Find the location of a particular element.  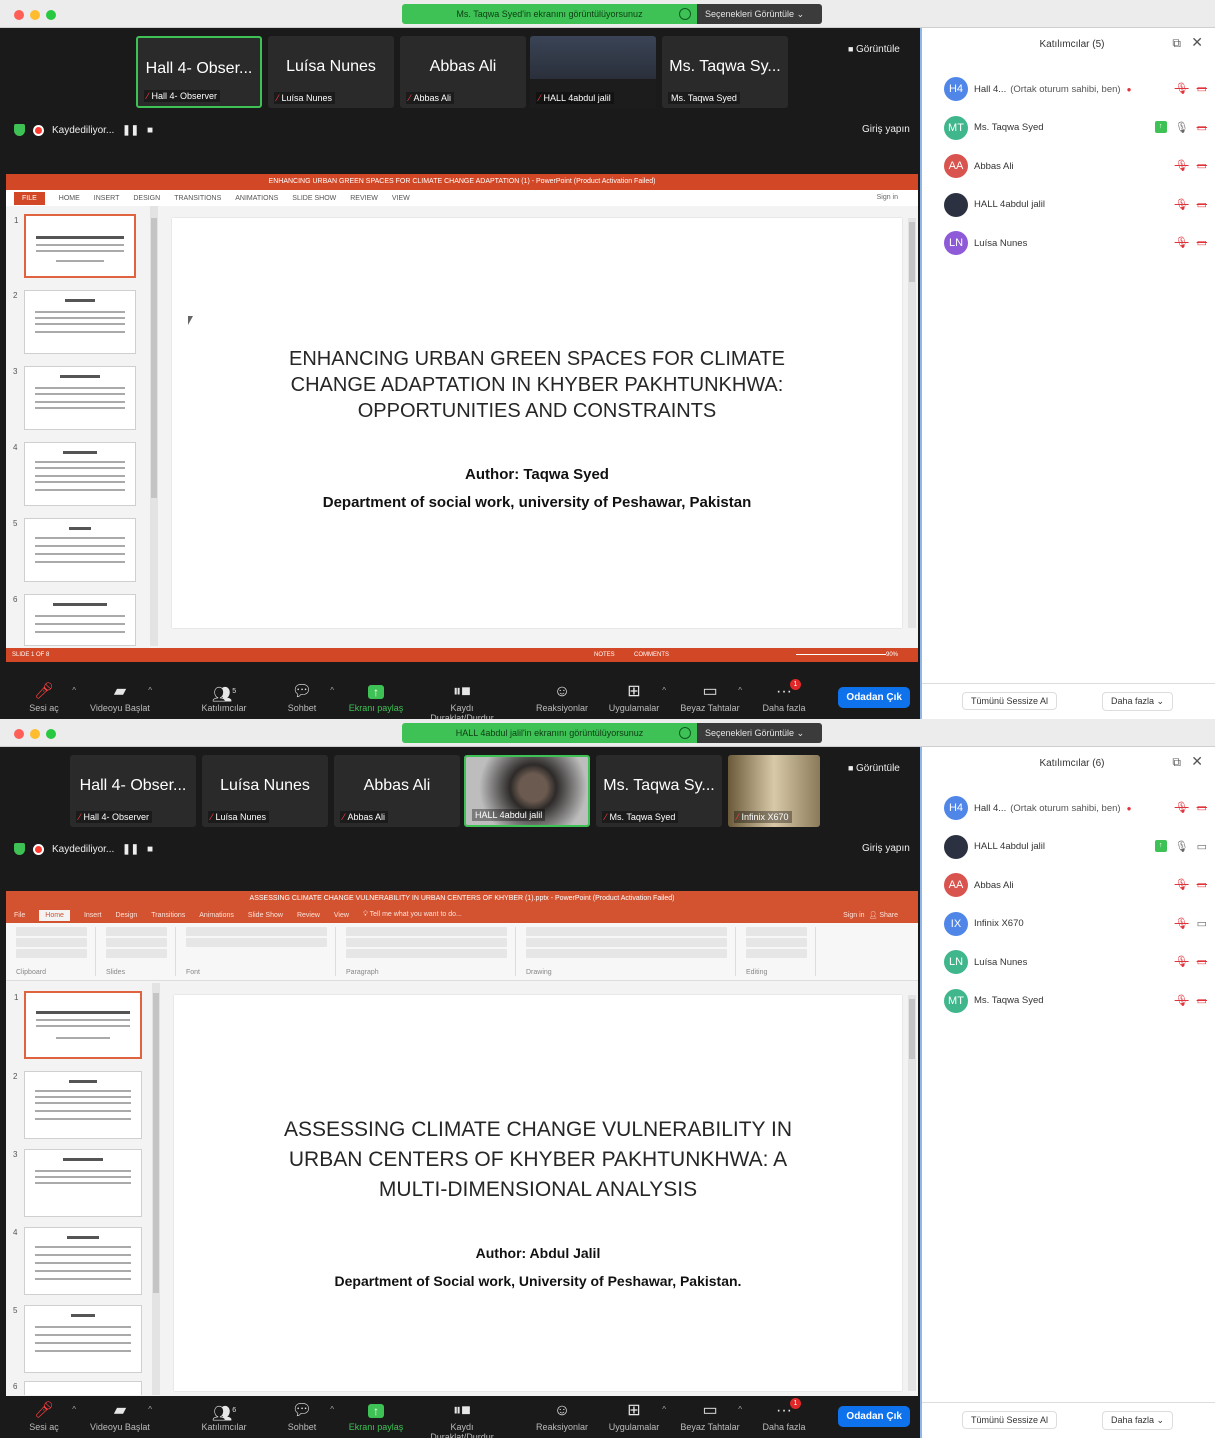

ppt-menu-file: File is located at coordinates (19, 915).